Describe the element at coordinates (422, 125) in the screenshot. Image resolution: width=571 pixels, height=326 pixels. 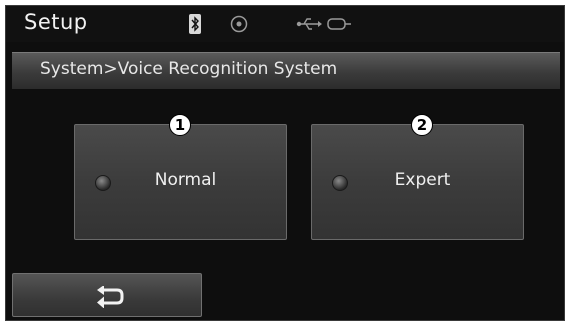
I see `callout-marker-2: 2` at that location.